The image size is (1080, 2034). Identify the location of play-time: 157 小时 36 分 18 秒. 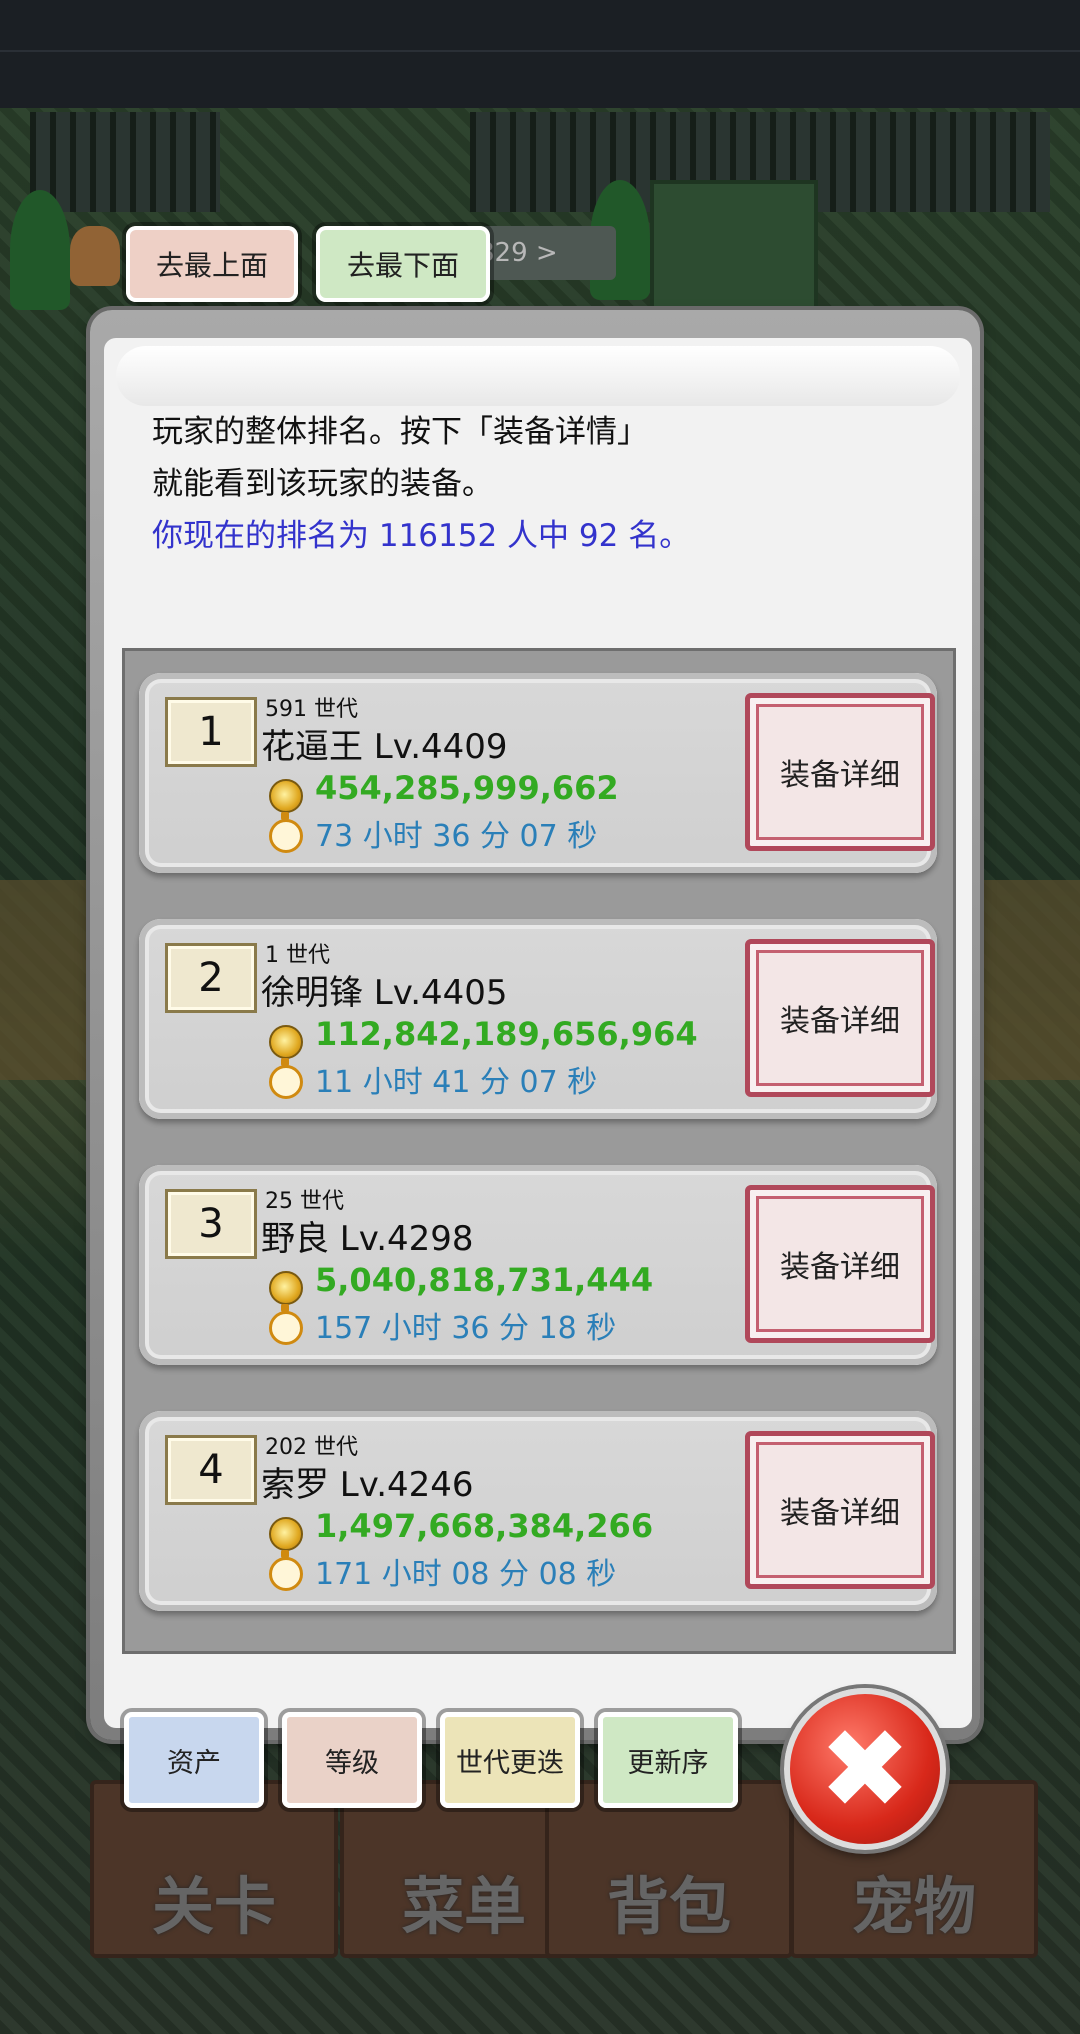
(466, 1328).